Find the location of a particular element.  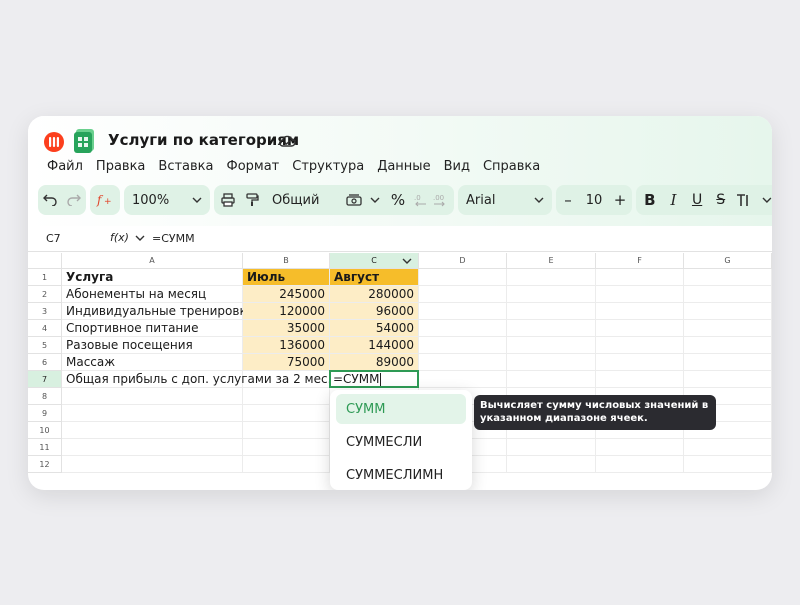

row-header-3: 3 is located at coordinates (45, 311).